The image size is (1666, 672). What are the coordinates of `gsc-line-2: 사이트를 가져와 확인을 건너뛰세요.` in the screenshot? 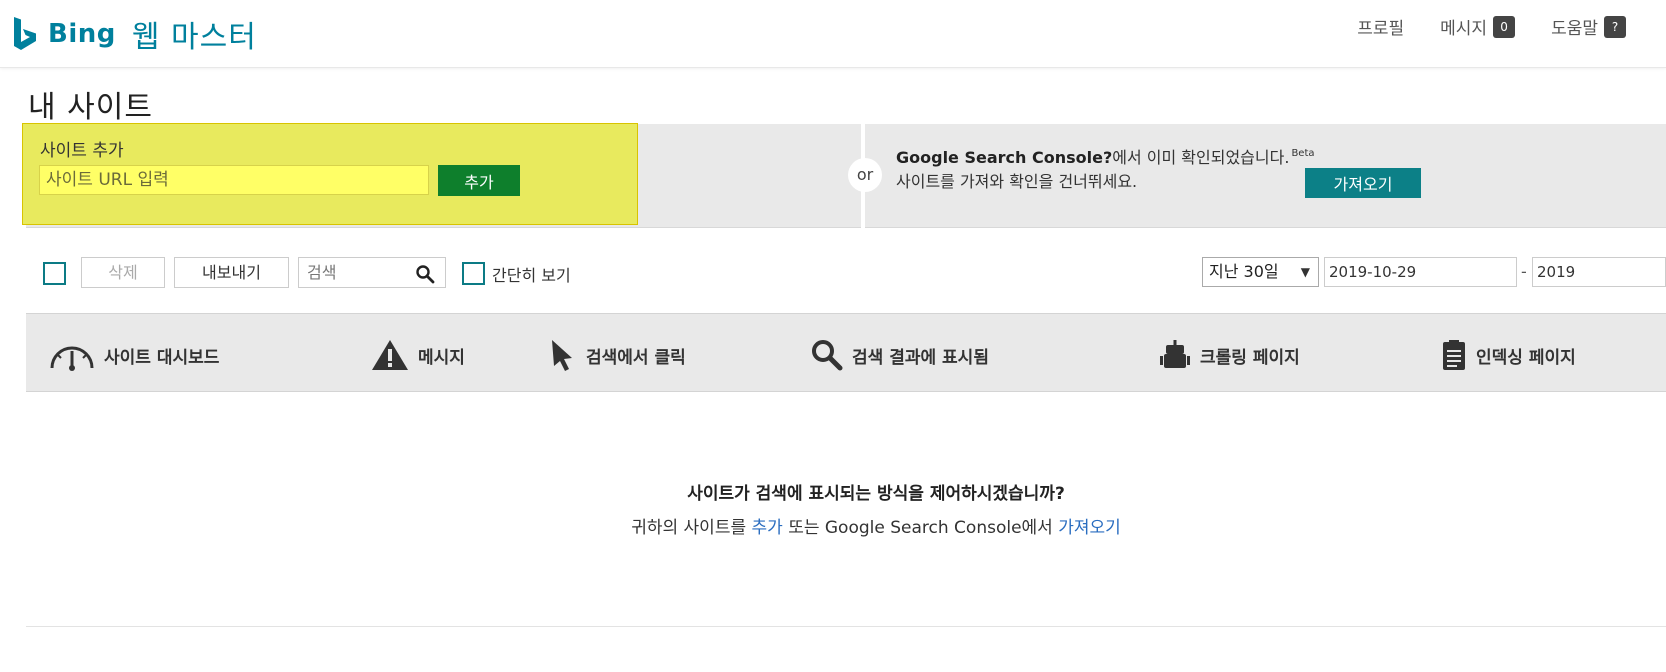 It's located at (1017, 181).